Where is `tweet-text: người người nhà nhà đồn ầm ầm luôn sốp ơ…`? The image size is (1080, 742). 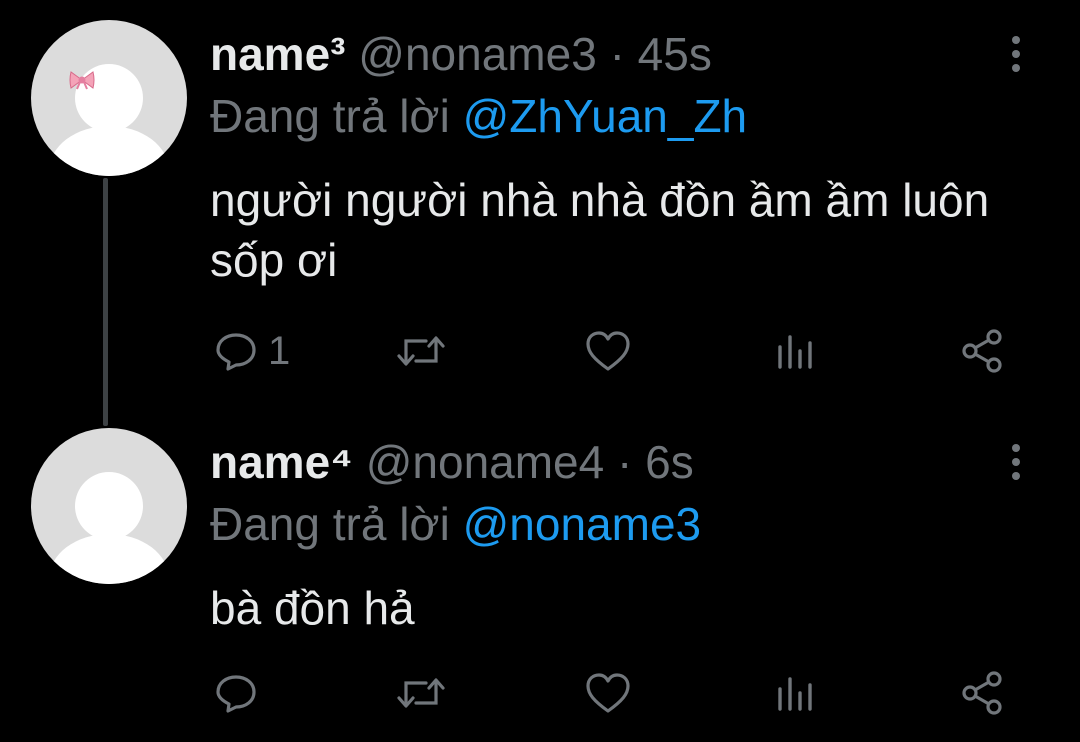 tweet-text: người người nhà nhà đồn ầm ầm luôn sốp ơ… is located at coordinates (600, 230).